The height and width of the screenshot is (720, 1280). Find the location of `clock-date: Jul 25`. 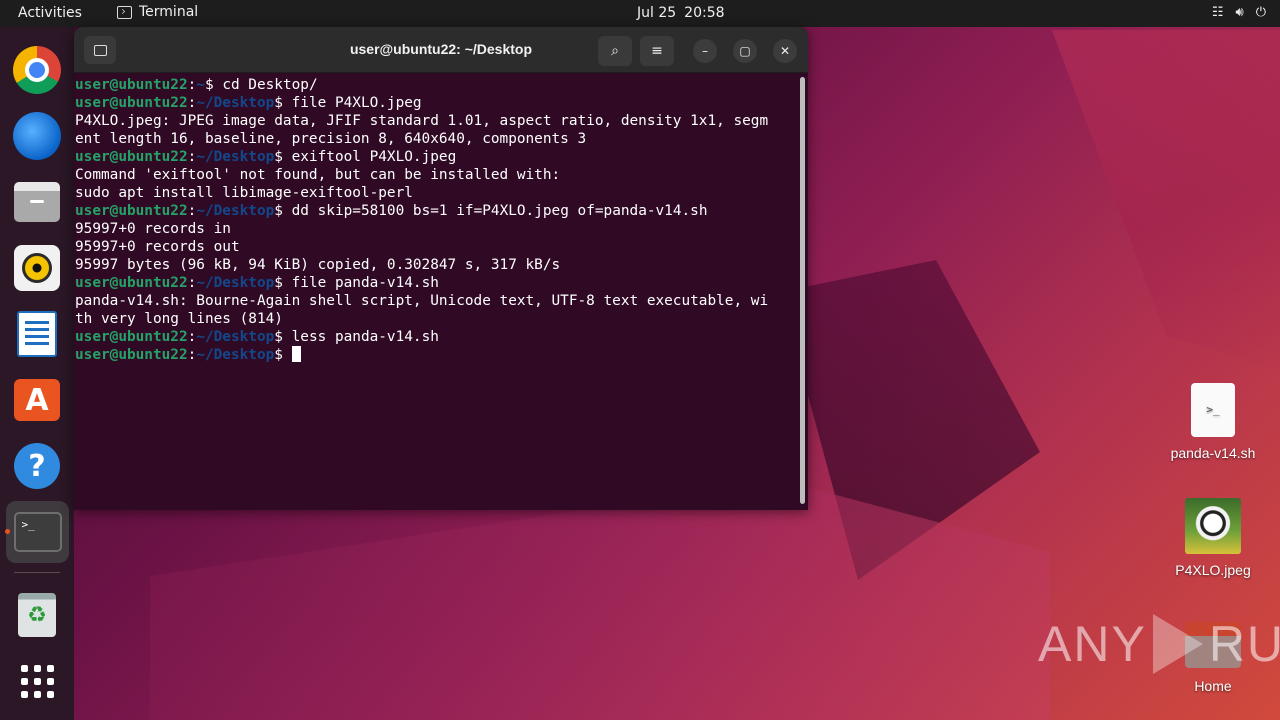

clock-date: Jul 25 is located at coordinates (657, 13).